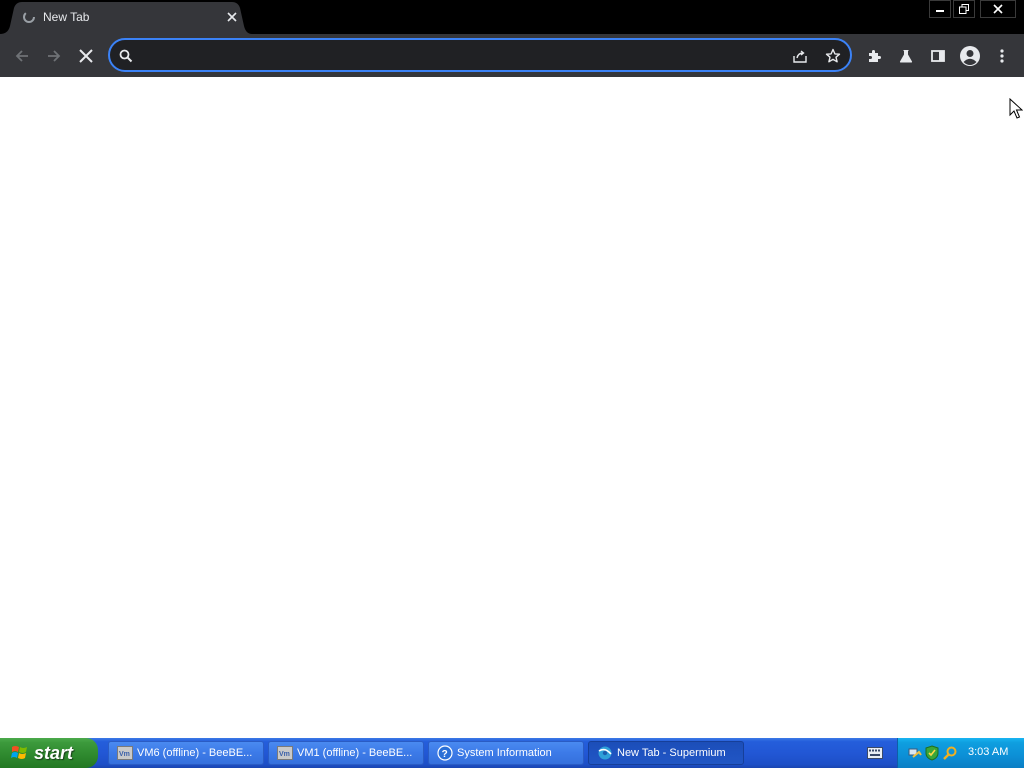 The width and height of the screenshot is (1024, 768). I want to click on avatar-icon, so click(970, 56).